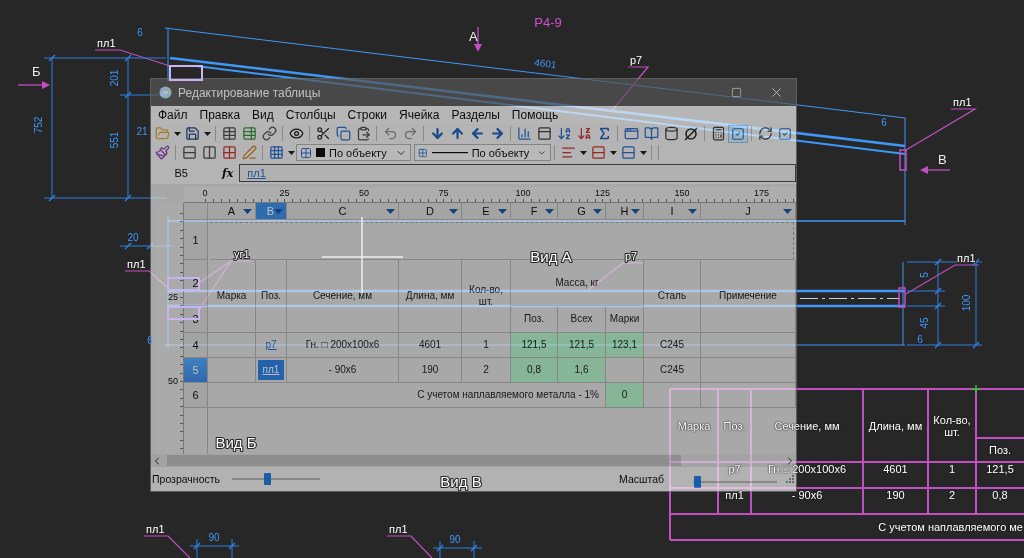 This screenshot has height=558, width=1024. I want to click on cylinder-icon, so click(671, 133).